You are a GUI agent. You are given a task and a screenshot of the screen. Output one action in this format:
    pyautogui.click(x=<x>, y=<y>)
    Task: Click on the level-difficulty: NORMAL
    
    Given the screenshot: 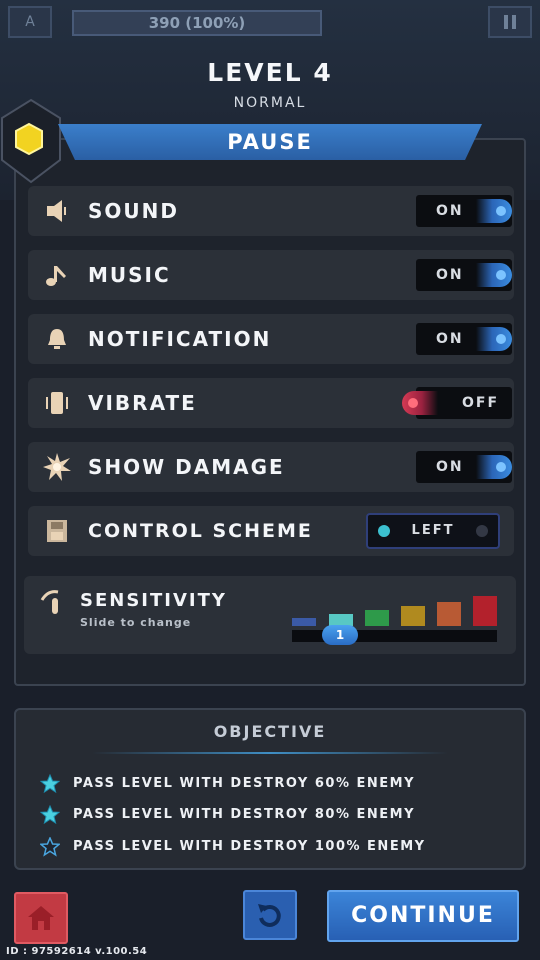 What is the action you would take?
    pyautogui.click(x=270, y=103)
    